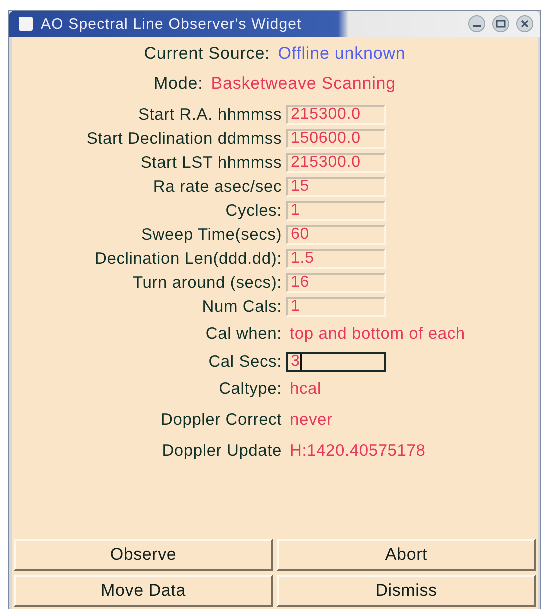 The width and height of the screenshot is (541, 609). I want to click on field-value: Offline unknown, so click(342, 54).